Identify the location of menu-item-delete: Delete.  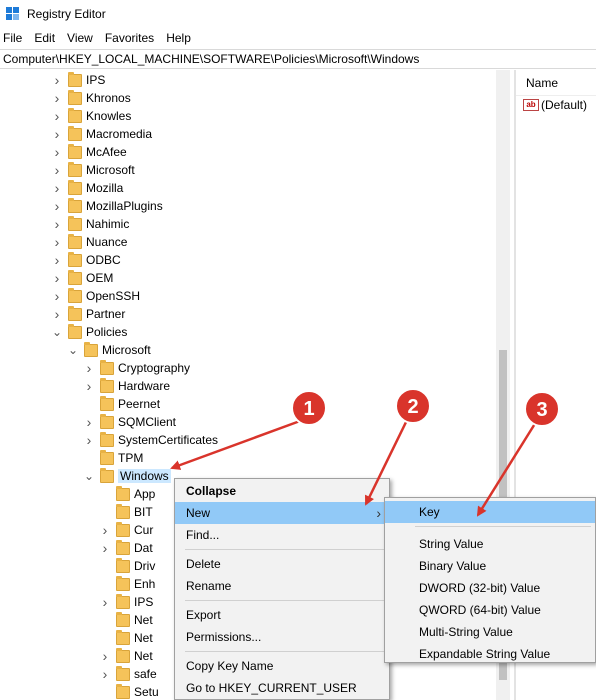
(282, 564).